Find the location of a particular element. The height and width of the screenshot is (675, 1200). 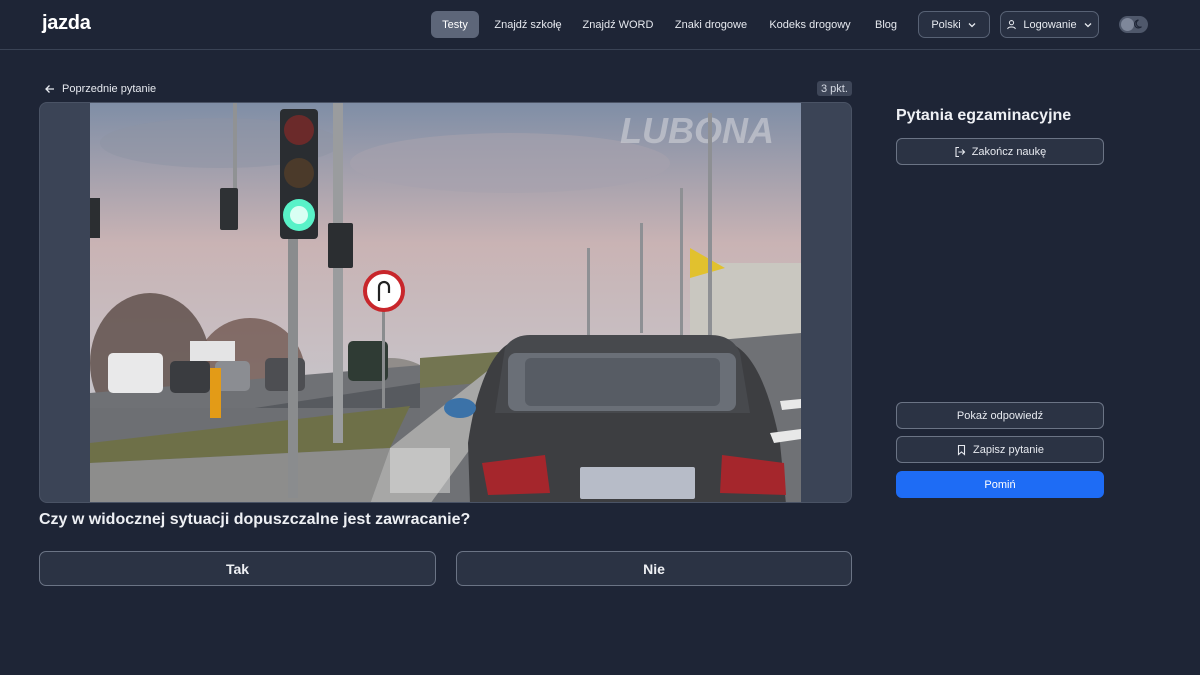

theme-toggle is located at coordinates (1133, 24).